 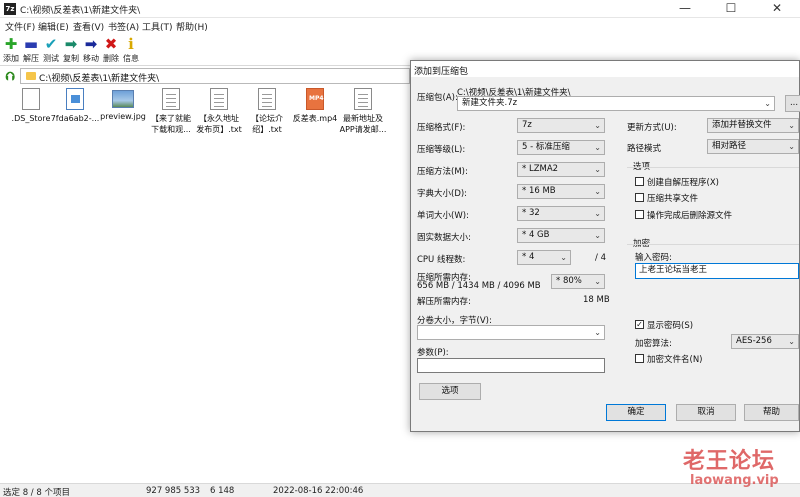 What do you see at coordinates (441, 128) in the screenshot?
I see `format-label: 压缩格式(F):` at bounding box center [441, 128].